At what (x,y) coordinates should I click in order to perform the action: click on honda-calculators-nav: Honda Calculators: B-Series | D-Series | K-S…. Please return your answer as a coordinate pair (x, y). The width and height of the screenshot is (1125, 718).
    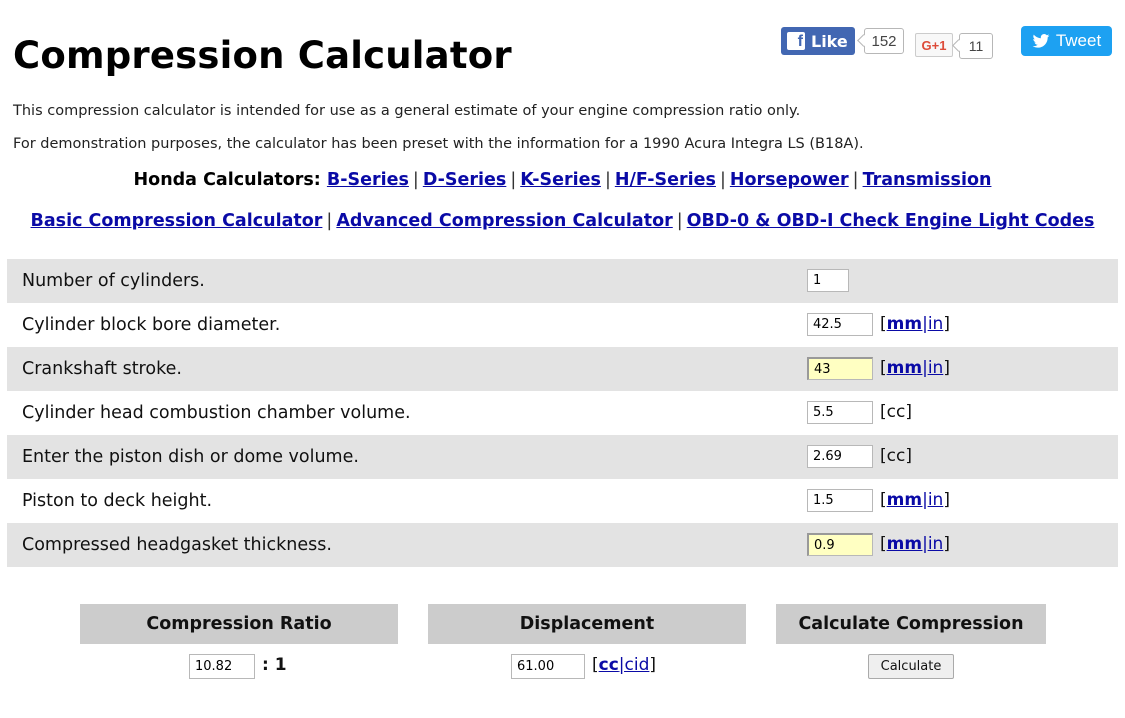
    Looking at the image, I should click on (562, 180).